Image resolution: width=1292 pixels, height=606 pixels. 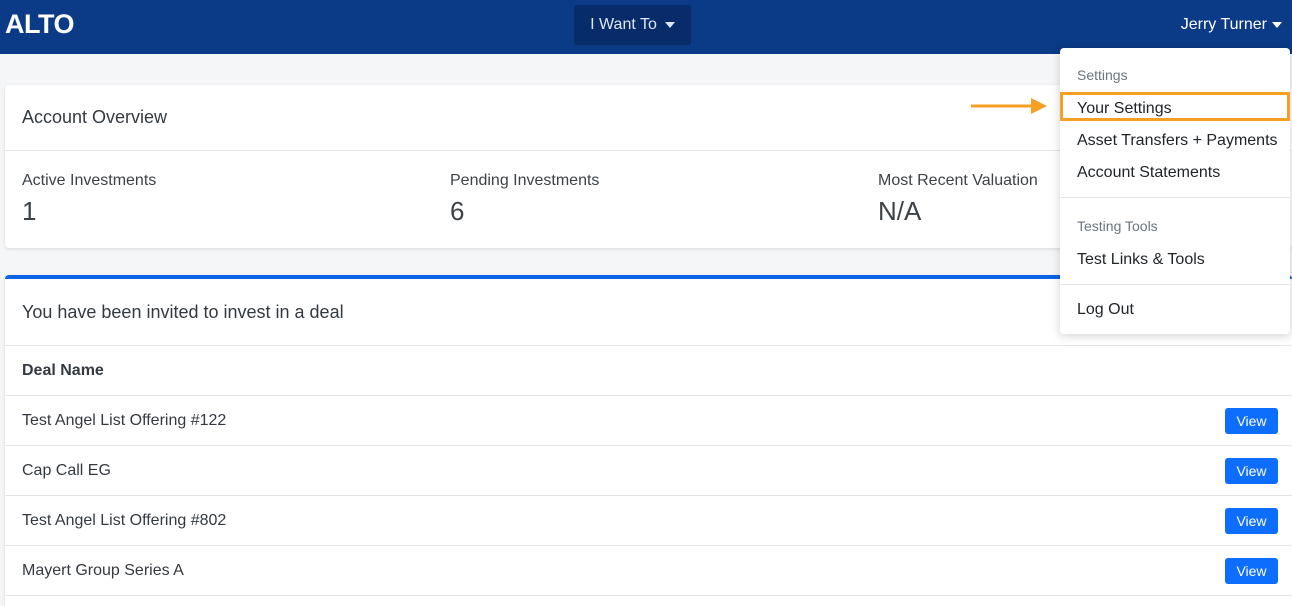 What do you see at coordinates (89, 199) in the screenshot?
I see `stat-active-investments: Active Investments 1` at bounding box center [89, 199].